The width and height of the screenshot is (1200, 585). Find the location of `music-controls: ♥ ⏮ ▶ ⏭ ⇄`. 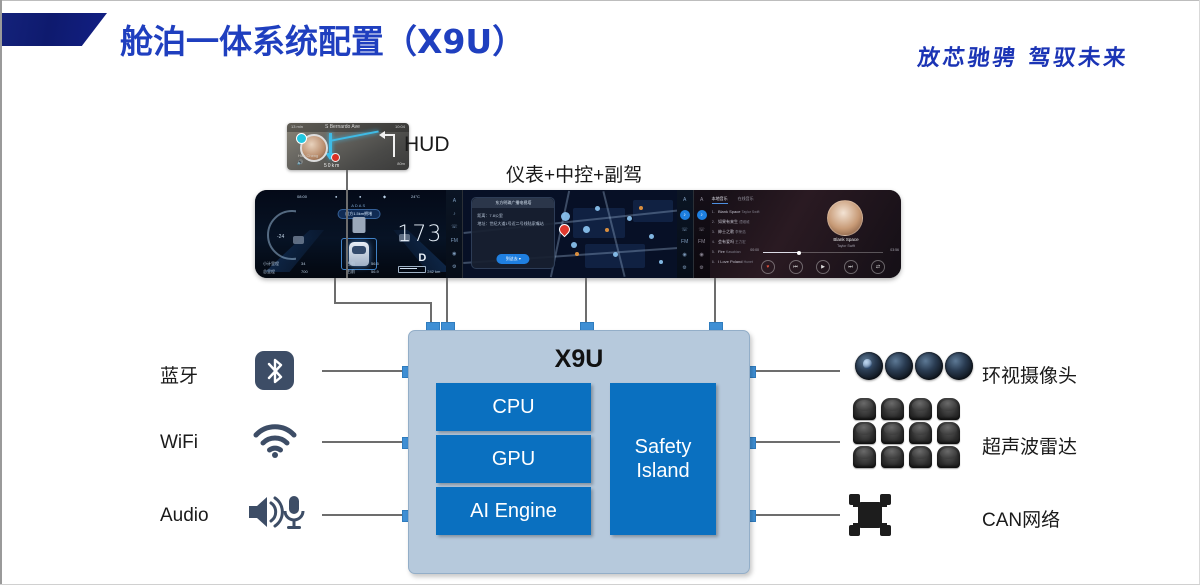

music-controls: ♥ ⏮ ▶ ⏭ ⇄ is located at coordinates (823, 267).